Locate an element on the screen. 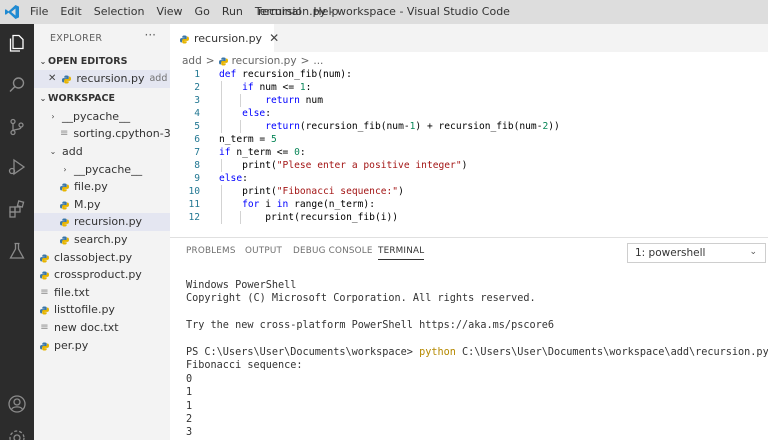 This screenshot has width=768, height=440. vscode-logo-icon is located at coordinates (12, 12).